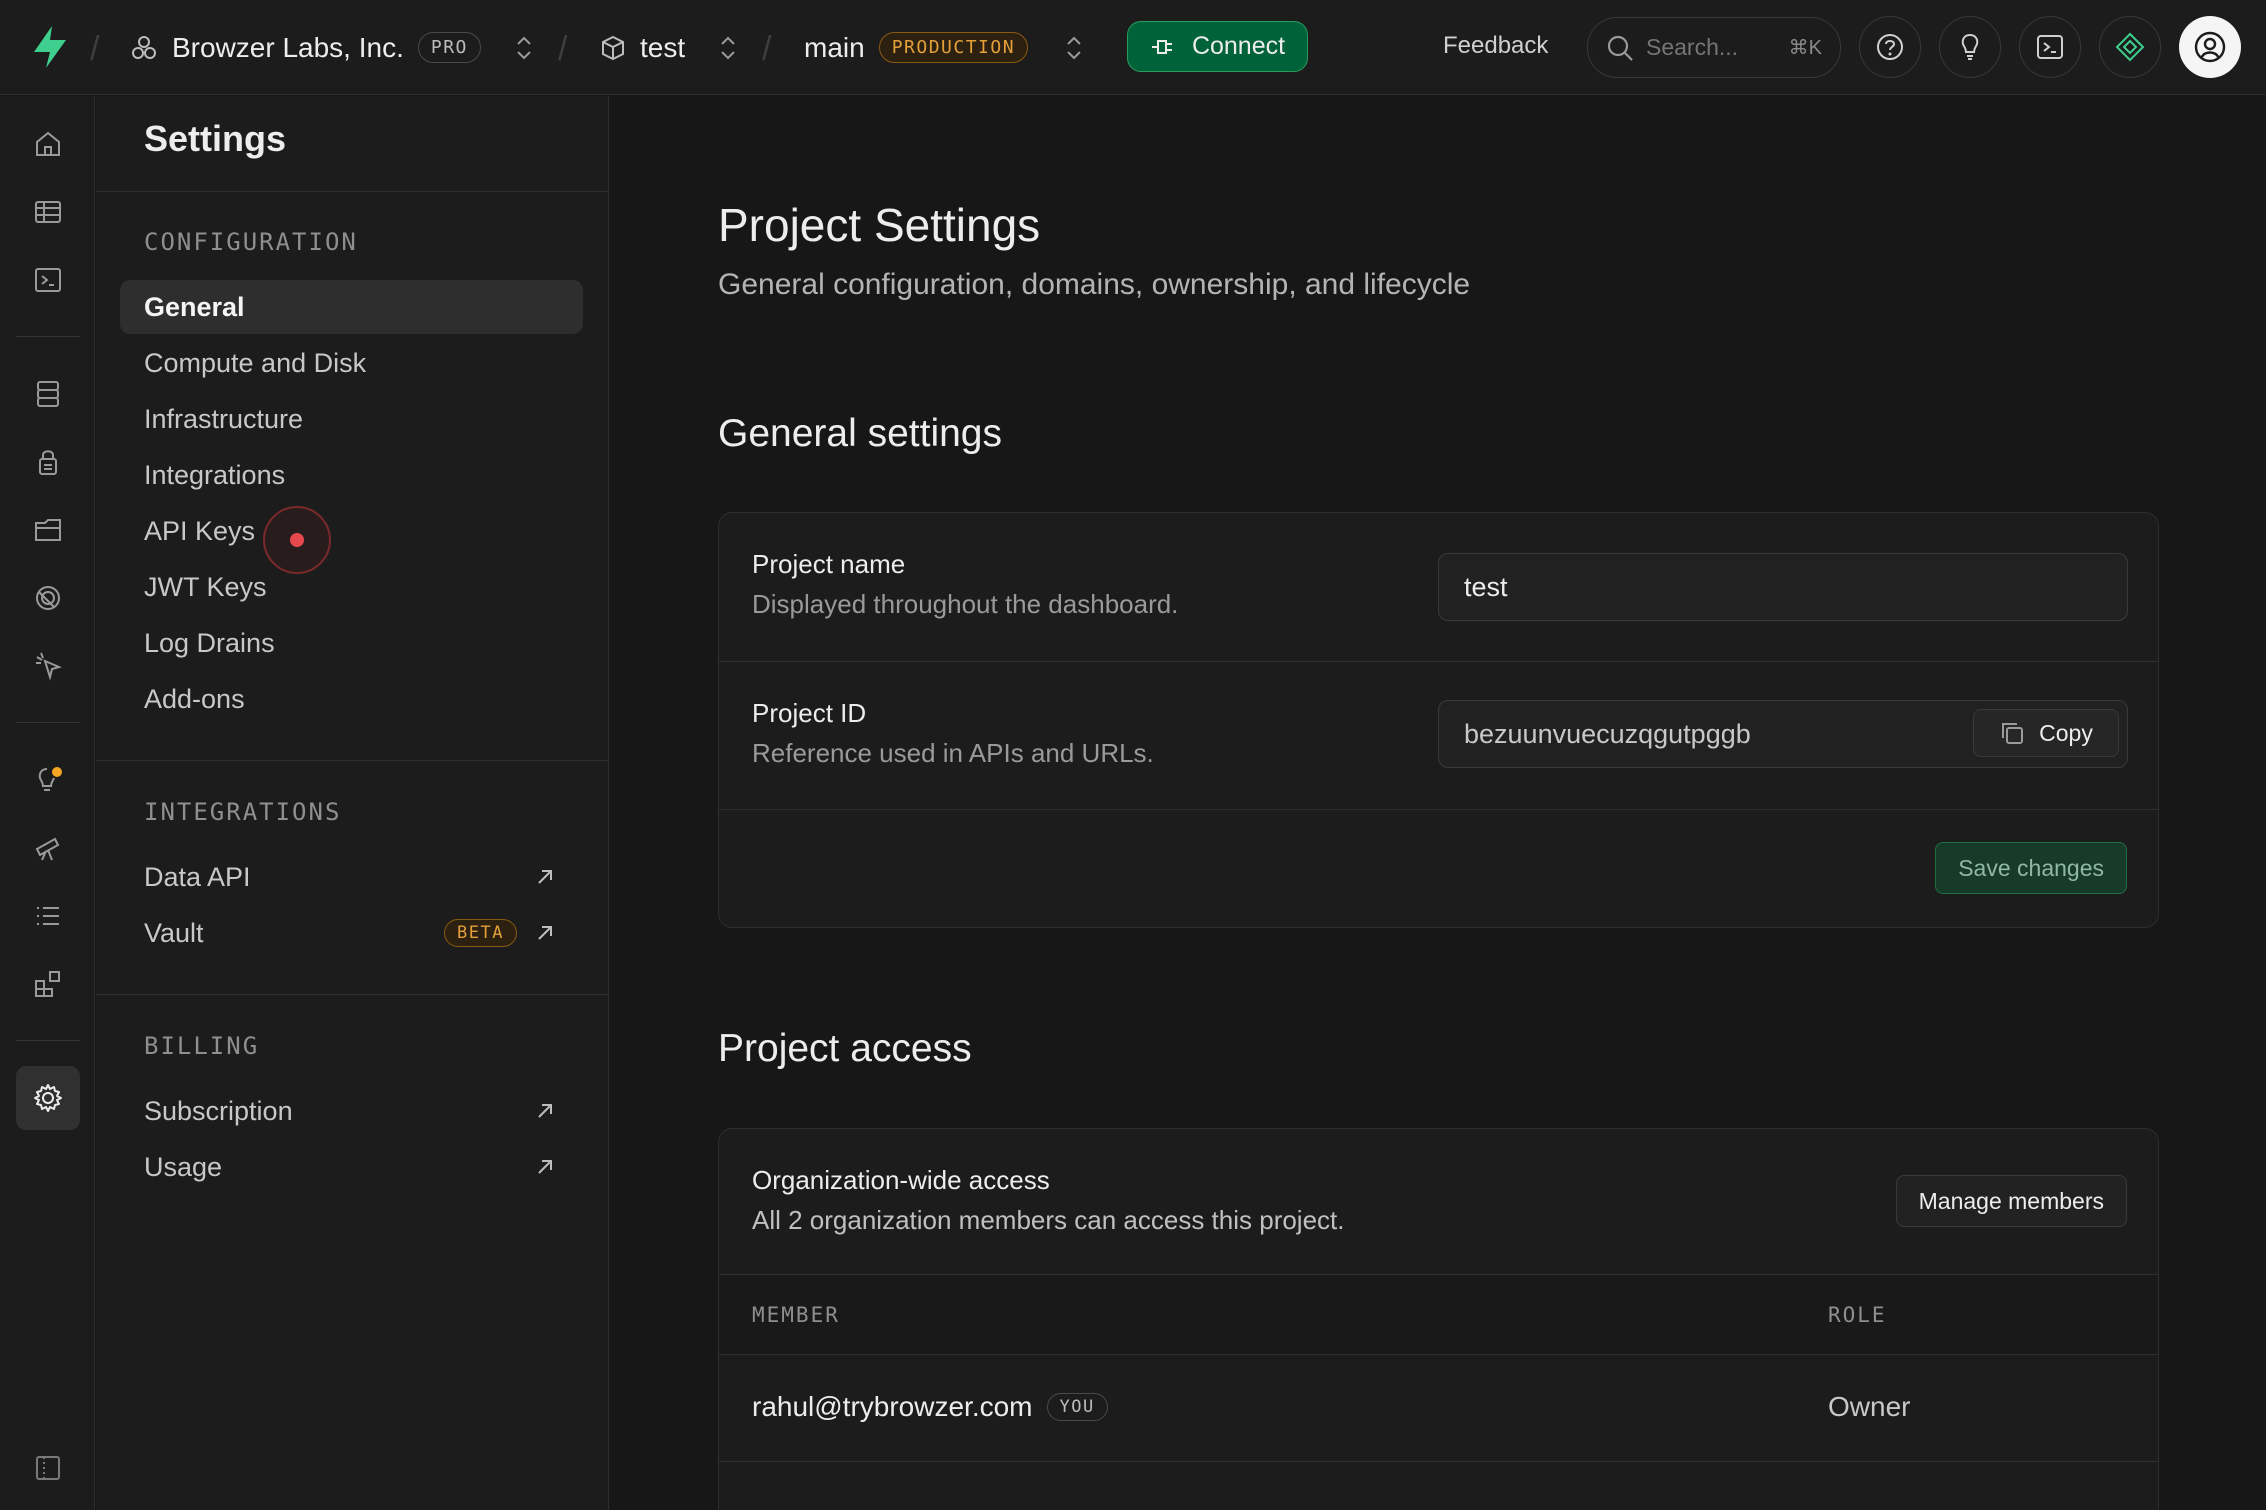  Describe the element at coordinates (930, 1407) in the screenshot. I see `member-email: rahul@trybrowzer.com YOU` at that location.